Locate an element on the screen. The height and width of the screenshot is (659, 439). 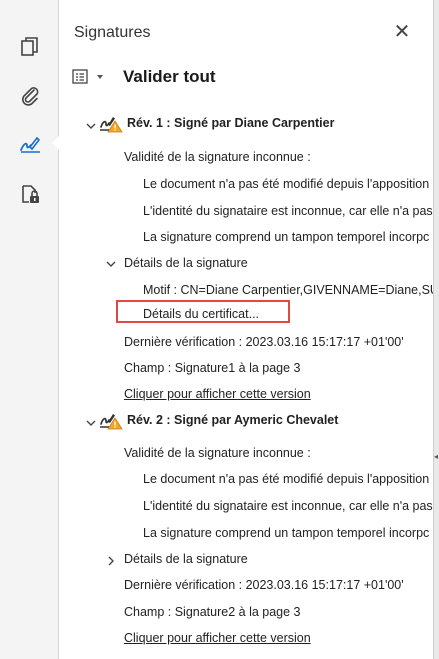
revision-2-title: Rév. 2 : Signé par Aymeric Chevalet is located at coordinates (232, 420).